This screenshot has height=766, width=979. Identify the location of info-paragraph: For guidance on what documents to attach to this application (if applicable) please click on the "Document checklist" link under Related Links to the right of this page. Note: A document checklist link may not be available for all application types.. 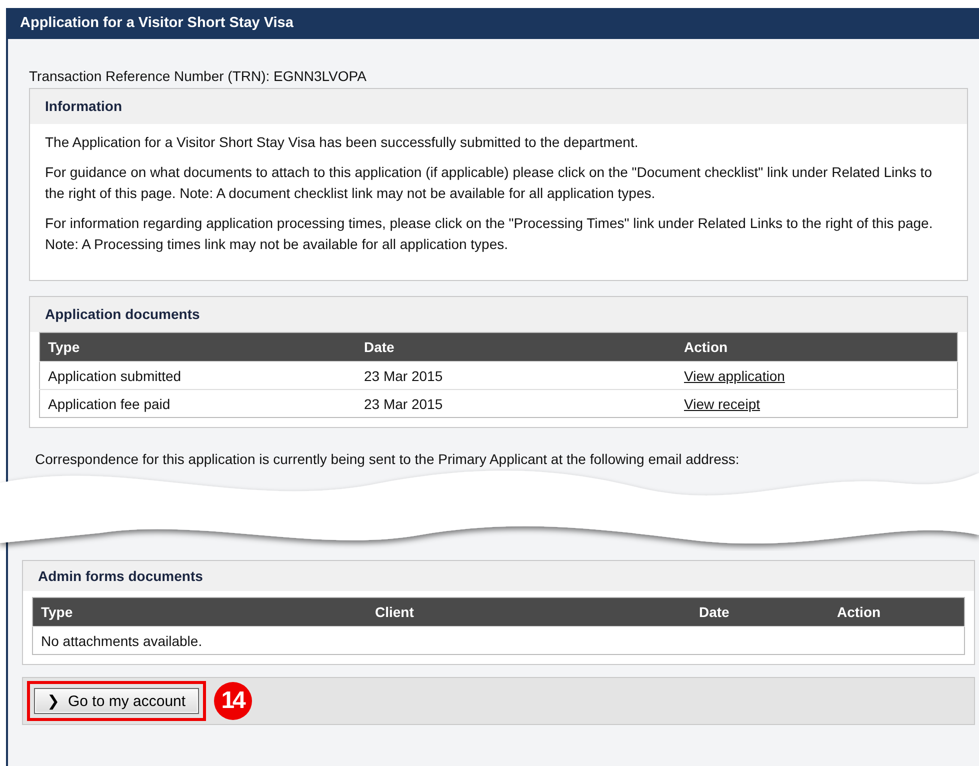
(489, 183).